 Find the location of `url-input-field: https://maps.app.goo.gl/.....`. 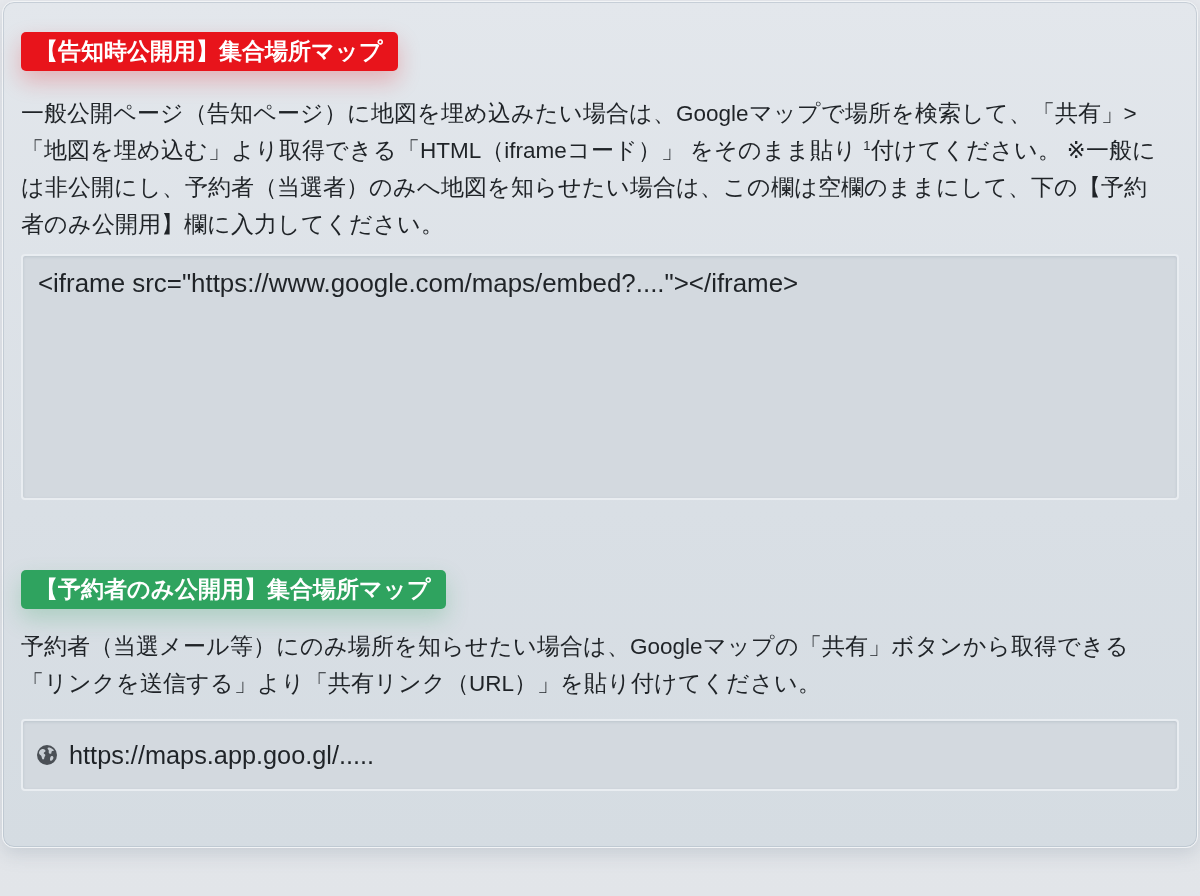

url-input-field: https://maps.app.goo.gl/..... is located at coordinates (600, 755).